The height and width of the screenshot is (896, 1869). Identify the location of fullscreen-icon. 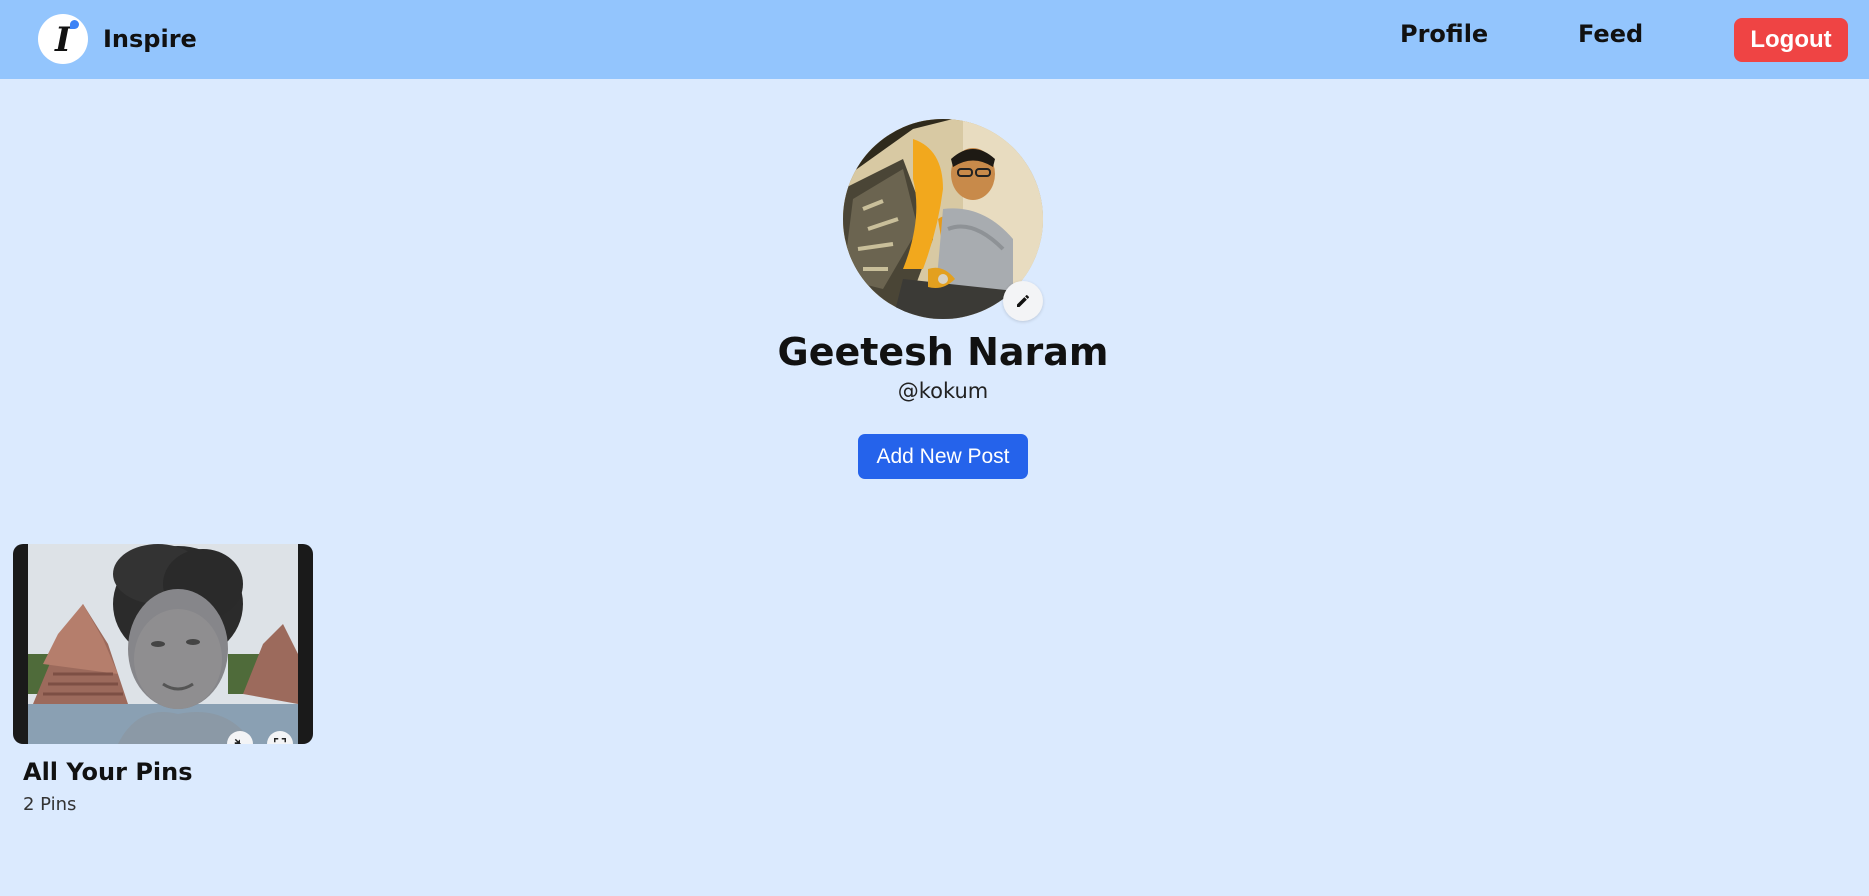
(280, 740).